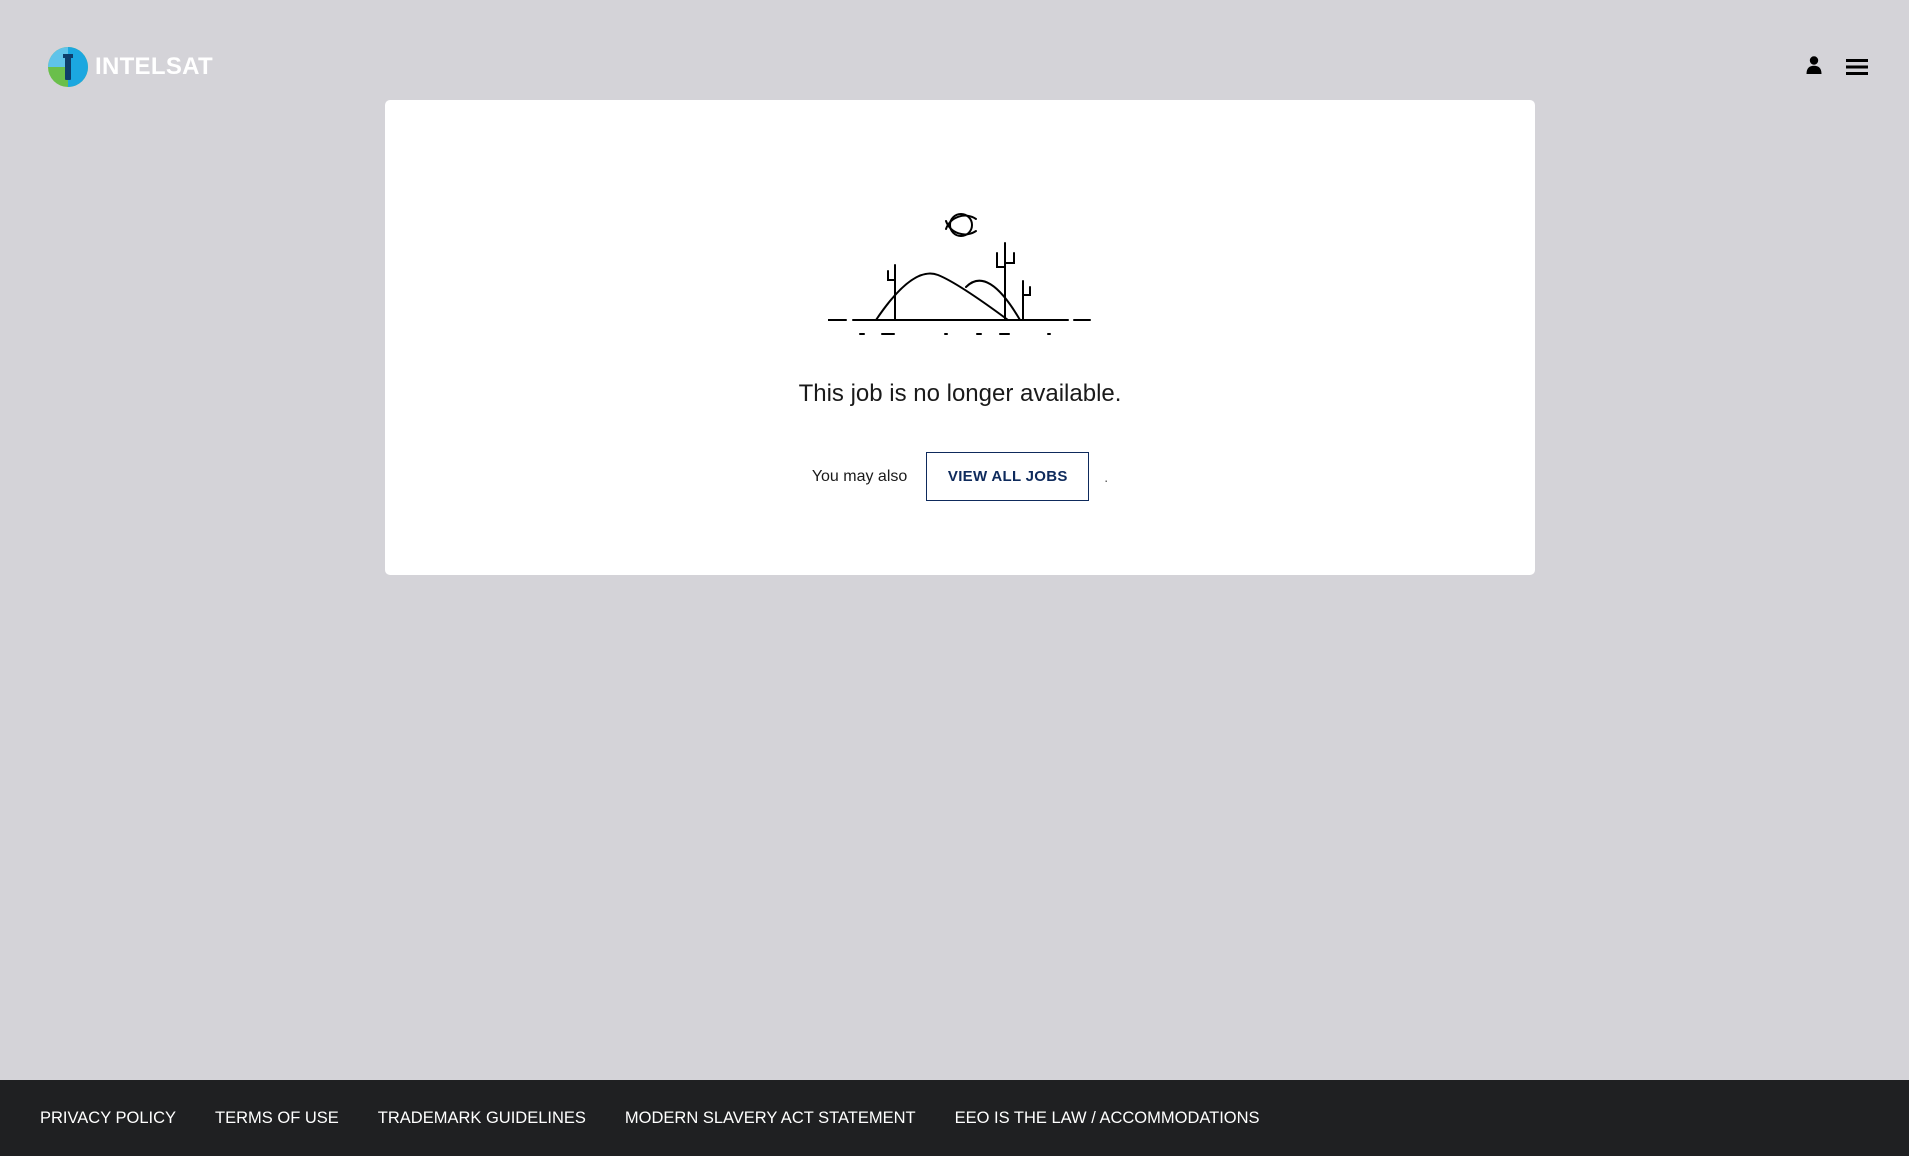 This screenshot has height=1156, width=1909. I want to click on footer-link-eeo-accommodations: EEO IS THE LAW / ACCOMMODATIONS, so click(1107, 1118).